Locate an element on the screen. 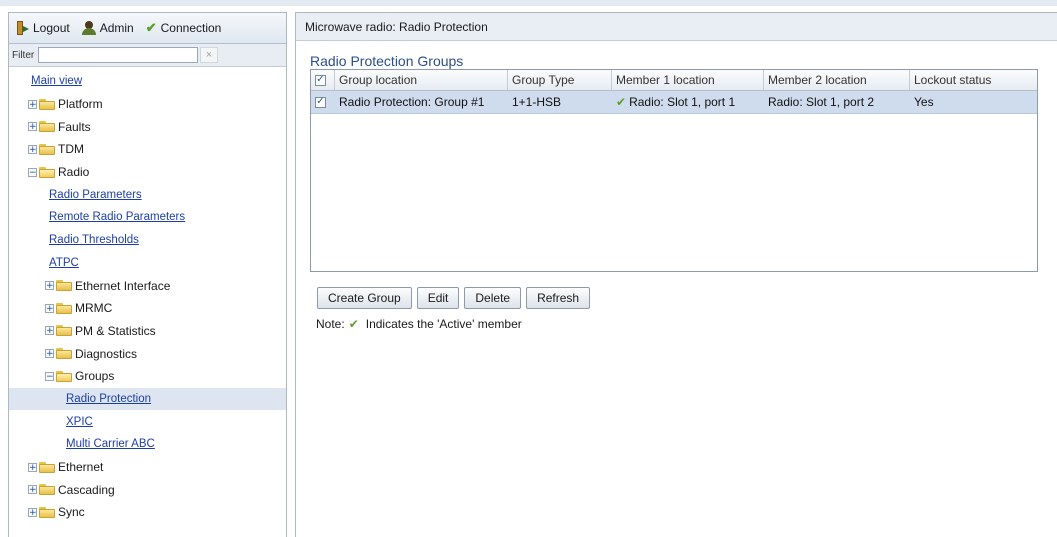 The image size is (1057, 537). tree-item-label: Platform is located at coordinates (80, 104).